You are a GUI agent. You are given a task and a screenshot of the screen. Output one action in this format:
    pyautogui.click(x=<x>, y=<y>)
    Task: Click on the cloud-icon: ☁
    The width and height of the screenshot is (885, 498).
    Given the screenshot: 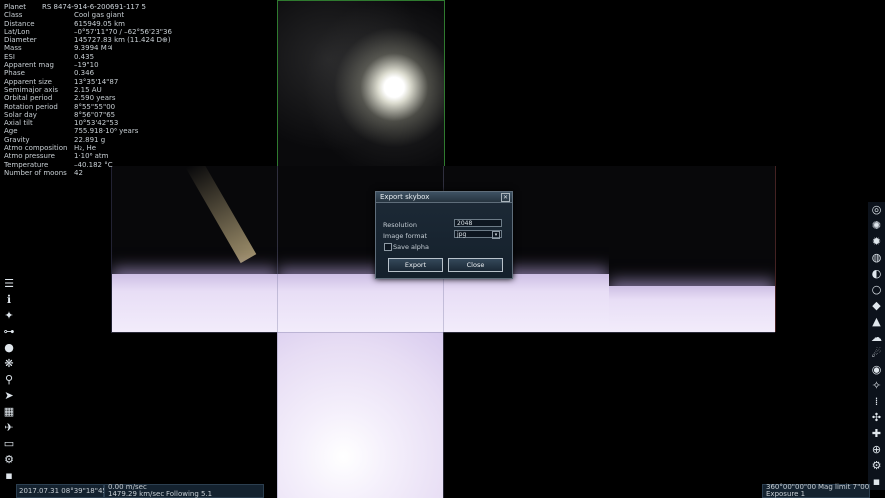 What is the action you would take?
    pyautogui.click(x=876, y=337)
    